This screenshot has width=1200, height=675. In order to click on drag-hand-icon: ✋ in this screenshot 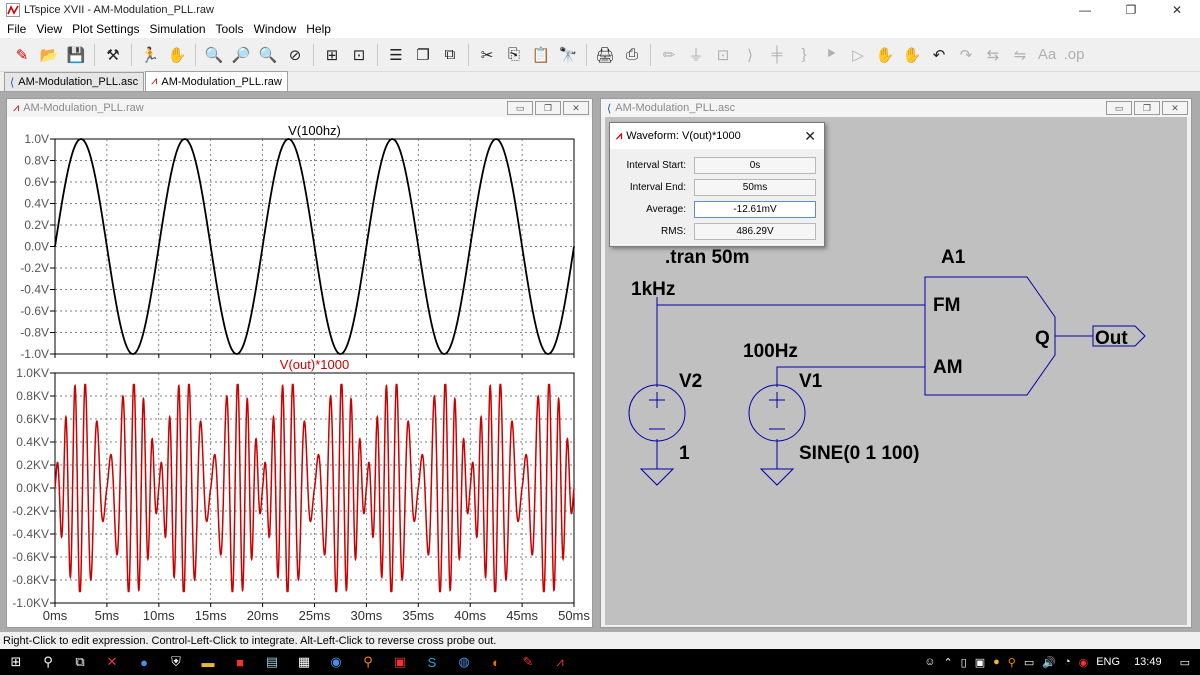, I will do `click(912, 55)`.